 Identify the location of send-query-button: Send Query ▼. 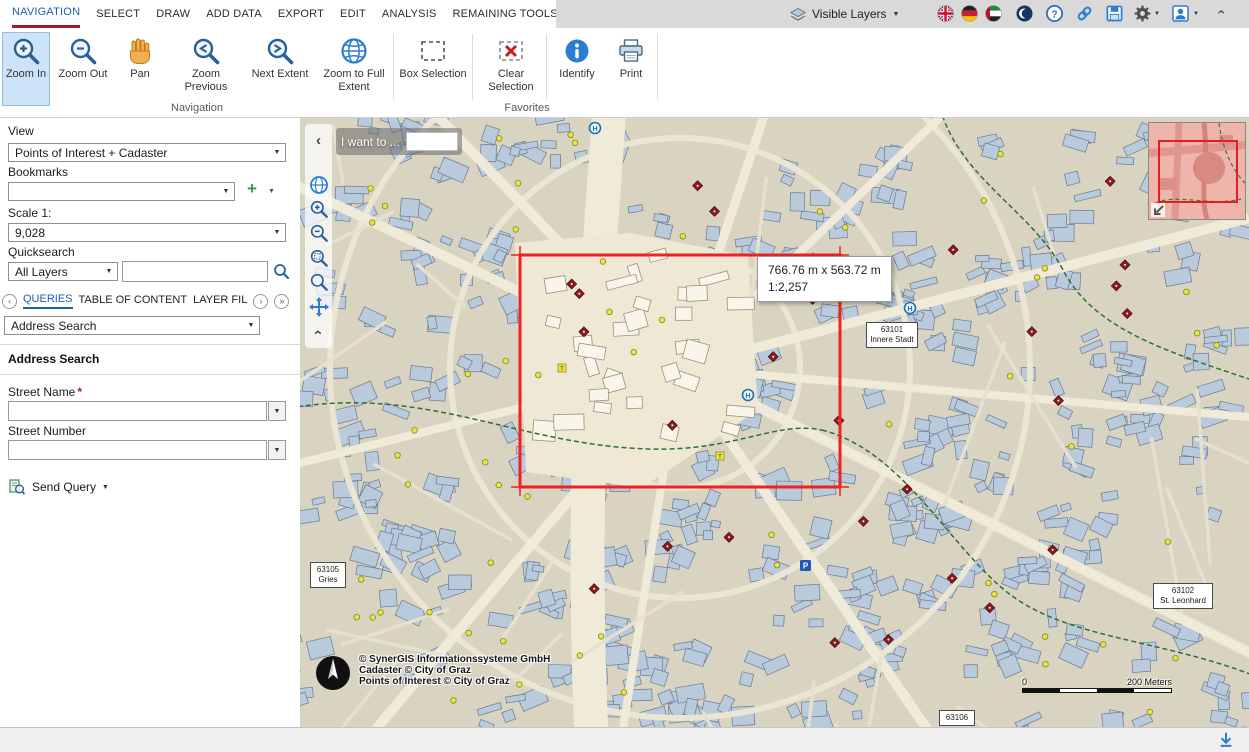
(58, 487).